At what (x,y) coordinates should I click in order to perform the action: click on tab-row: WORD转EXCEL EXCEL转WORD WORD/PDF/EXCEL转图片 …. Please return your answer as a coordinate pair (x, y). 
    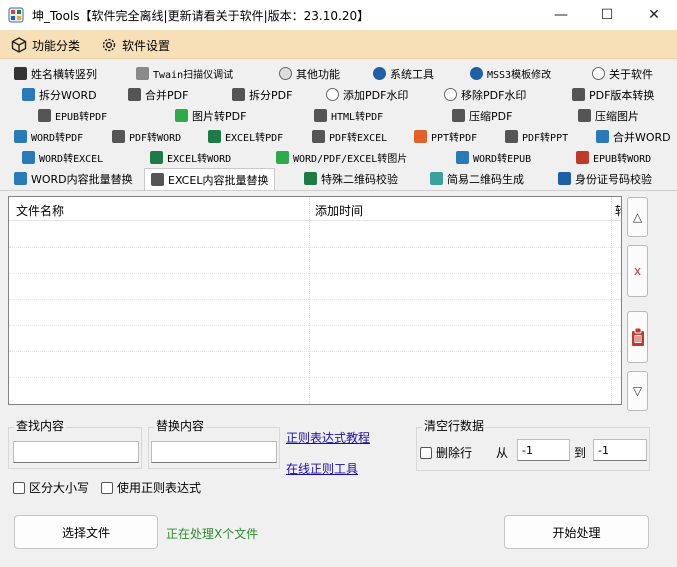
    Looking at the image, I should click on (338, 157).